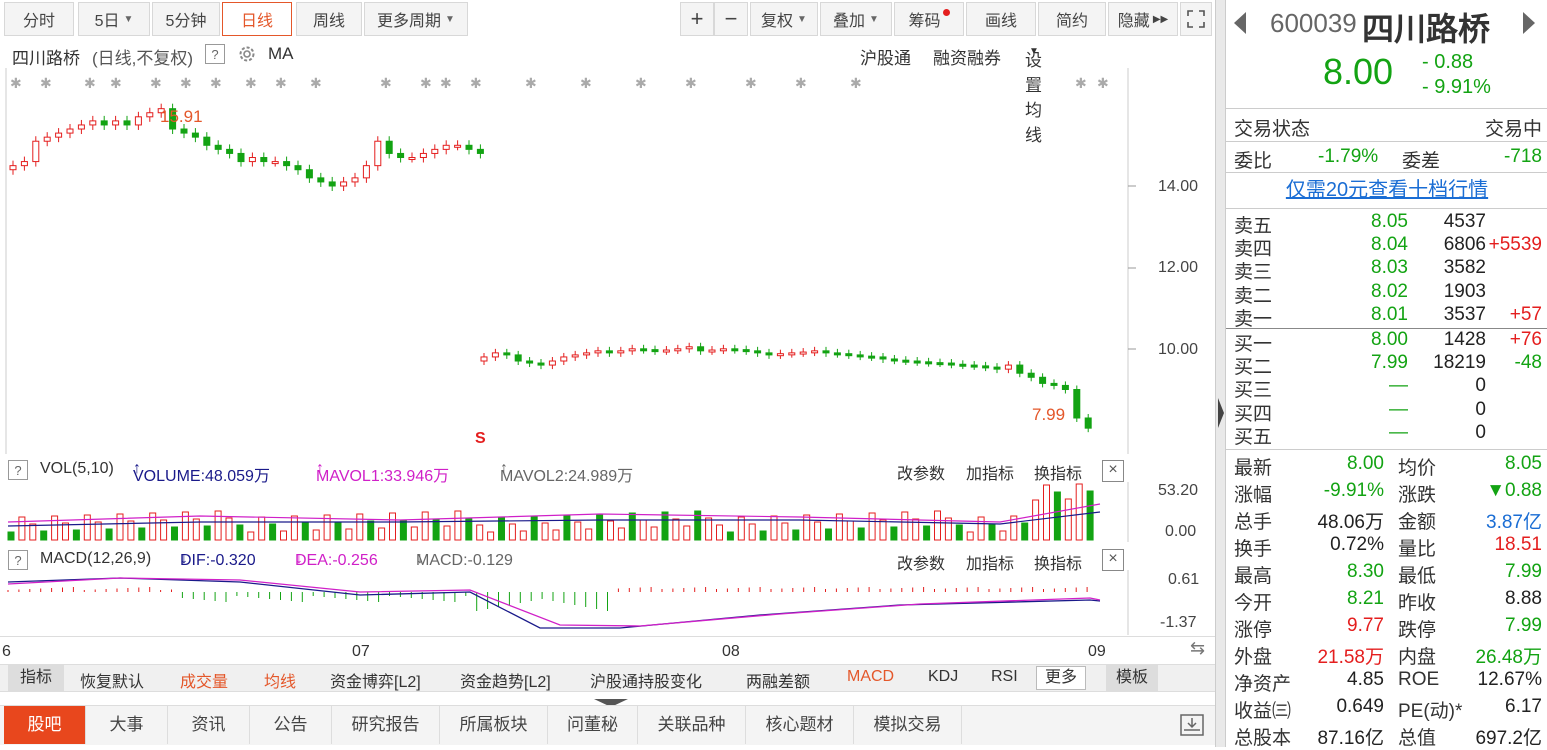 The height and width of the screenshot is (750, 1547). Describe the element at coordinates (1253, 522) in the screenshot. I see `stat-label: 总手` at that location.